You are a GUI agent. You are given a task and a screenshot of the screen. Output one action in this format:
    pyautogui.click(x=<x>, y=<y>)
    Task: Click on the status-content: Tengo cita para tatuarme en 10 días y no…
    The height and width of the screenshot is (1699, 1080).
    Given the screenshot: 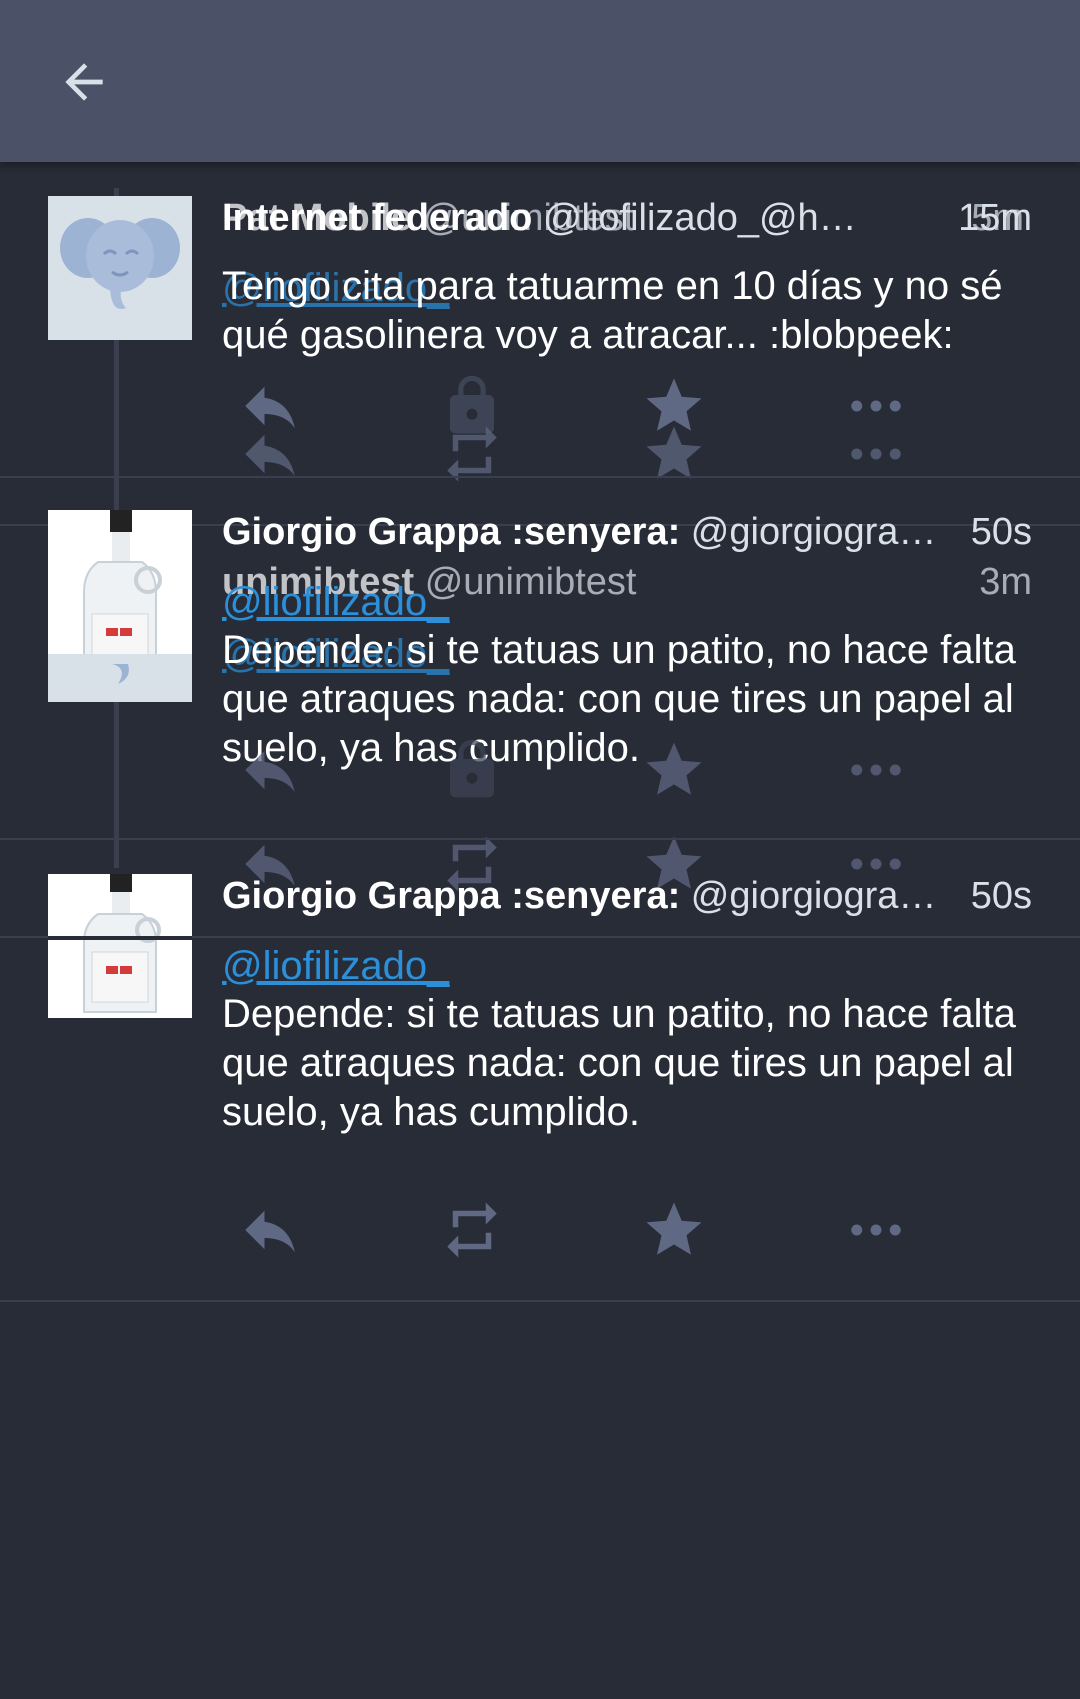 What is the action you would take?
    pyautogui.click(x=612, y=310)
    